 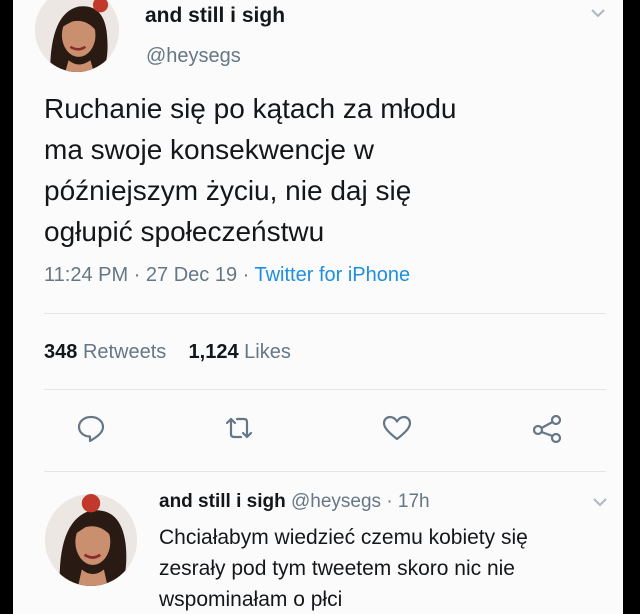 What do you see at coordinates (167, 352) in the screenshot?
I see `tweet-stats: 348 Retweets 1,124 Likes` at bounding box center [167, 352].